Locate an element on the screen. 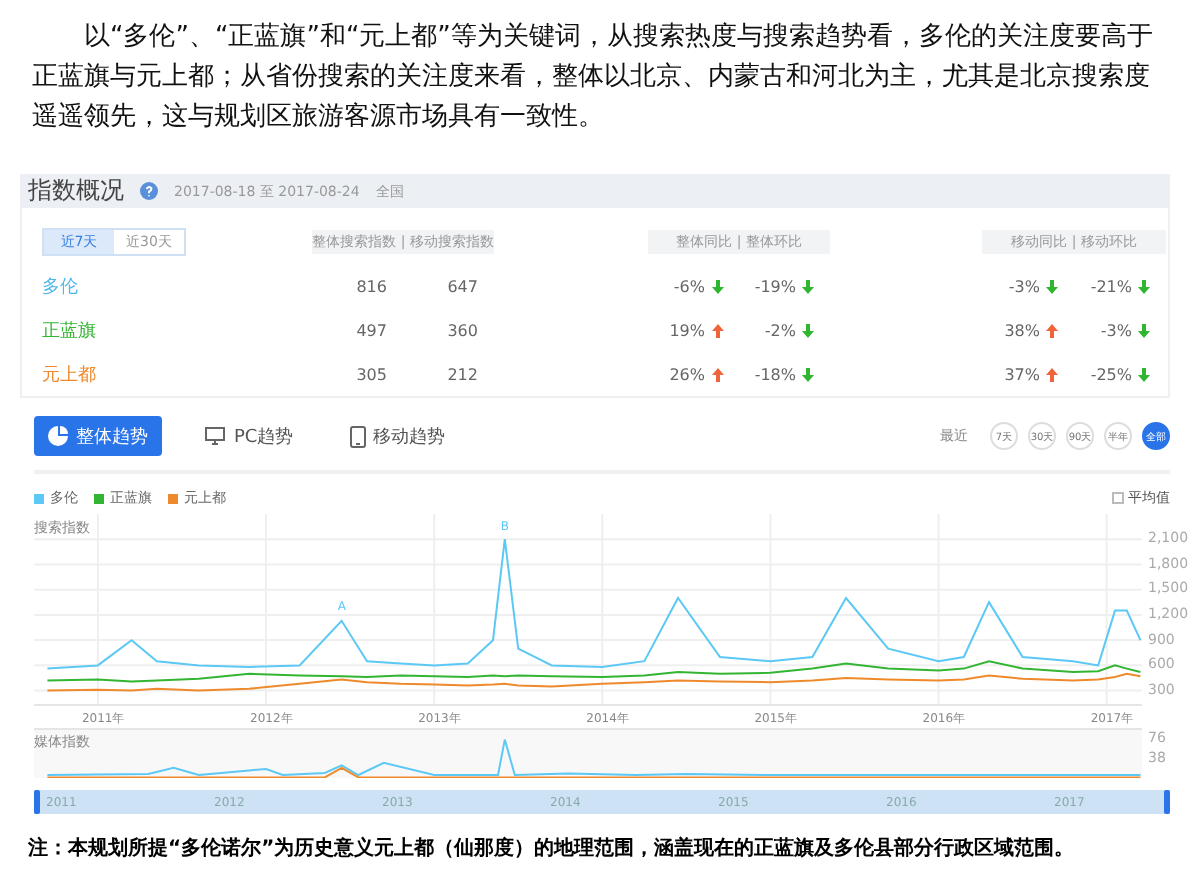  footnote: 注：本规划所提“多伦诺尔”为历史意义元上都（仙那度）的地理范围，涵盖现在的正蓝旗及多伦县部分行政区域范围。 is located at coordinates (552, 848).